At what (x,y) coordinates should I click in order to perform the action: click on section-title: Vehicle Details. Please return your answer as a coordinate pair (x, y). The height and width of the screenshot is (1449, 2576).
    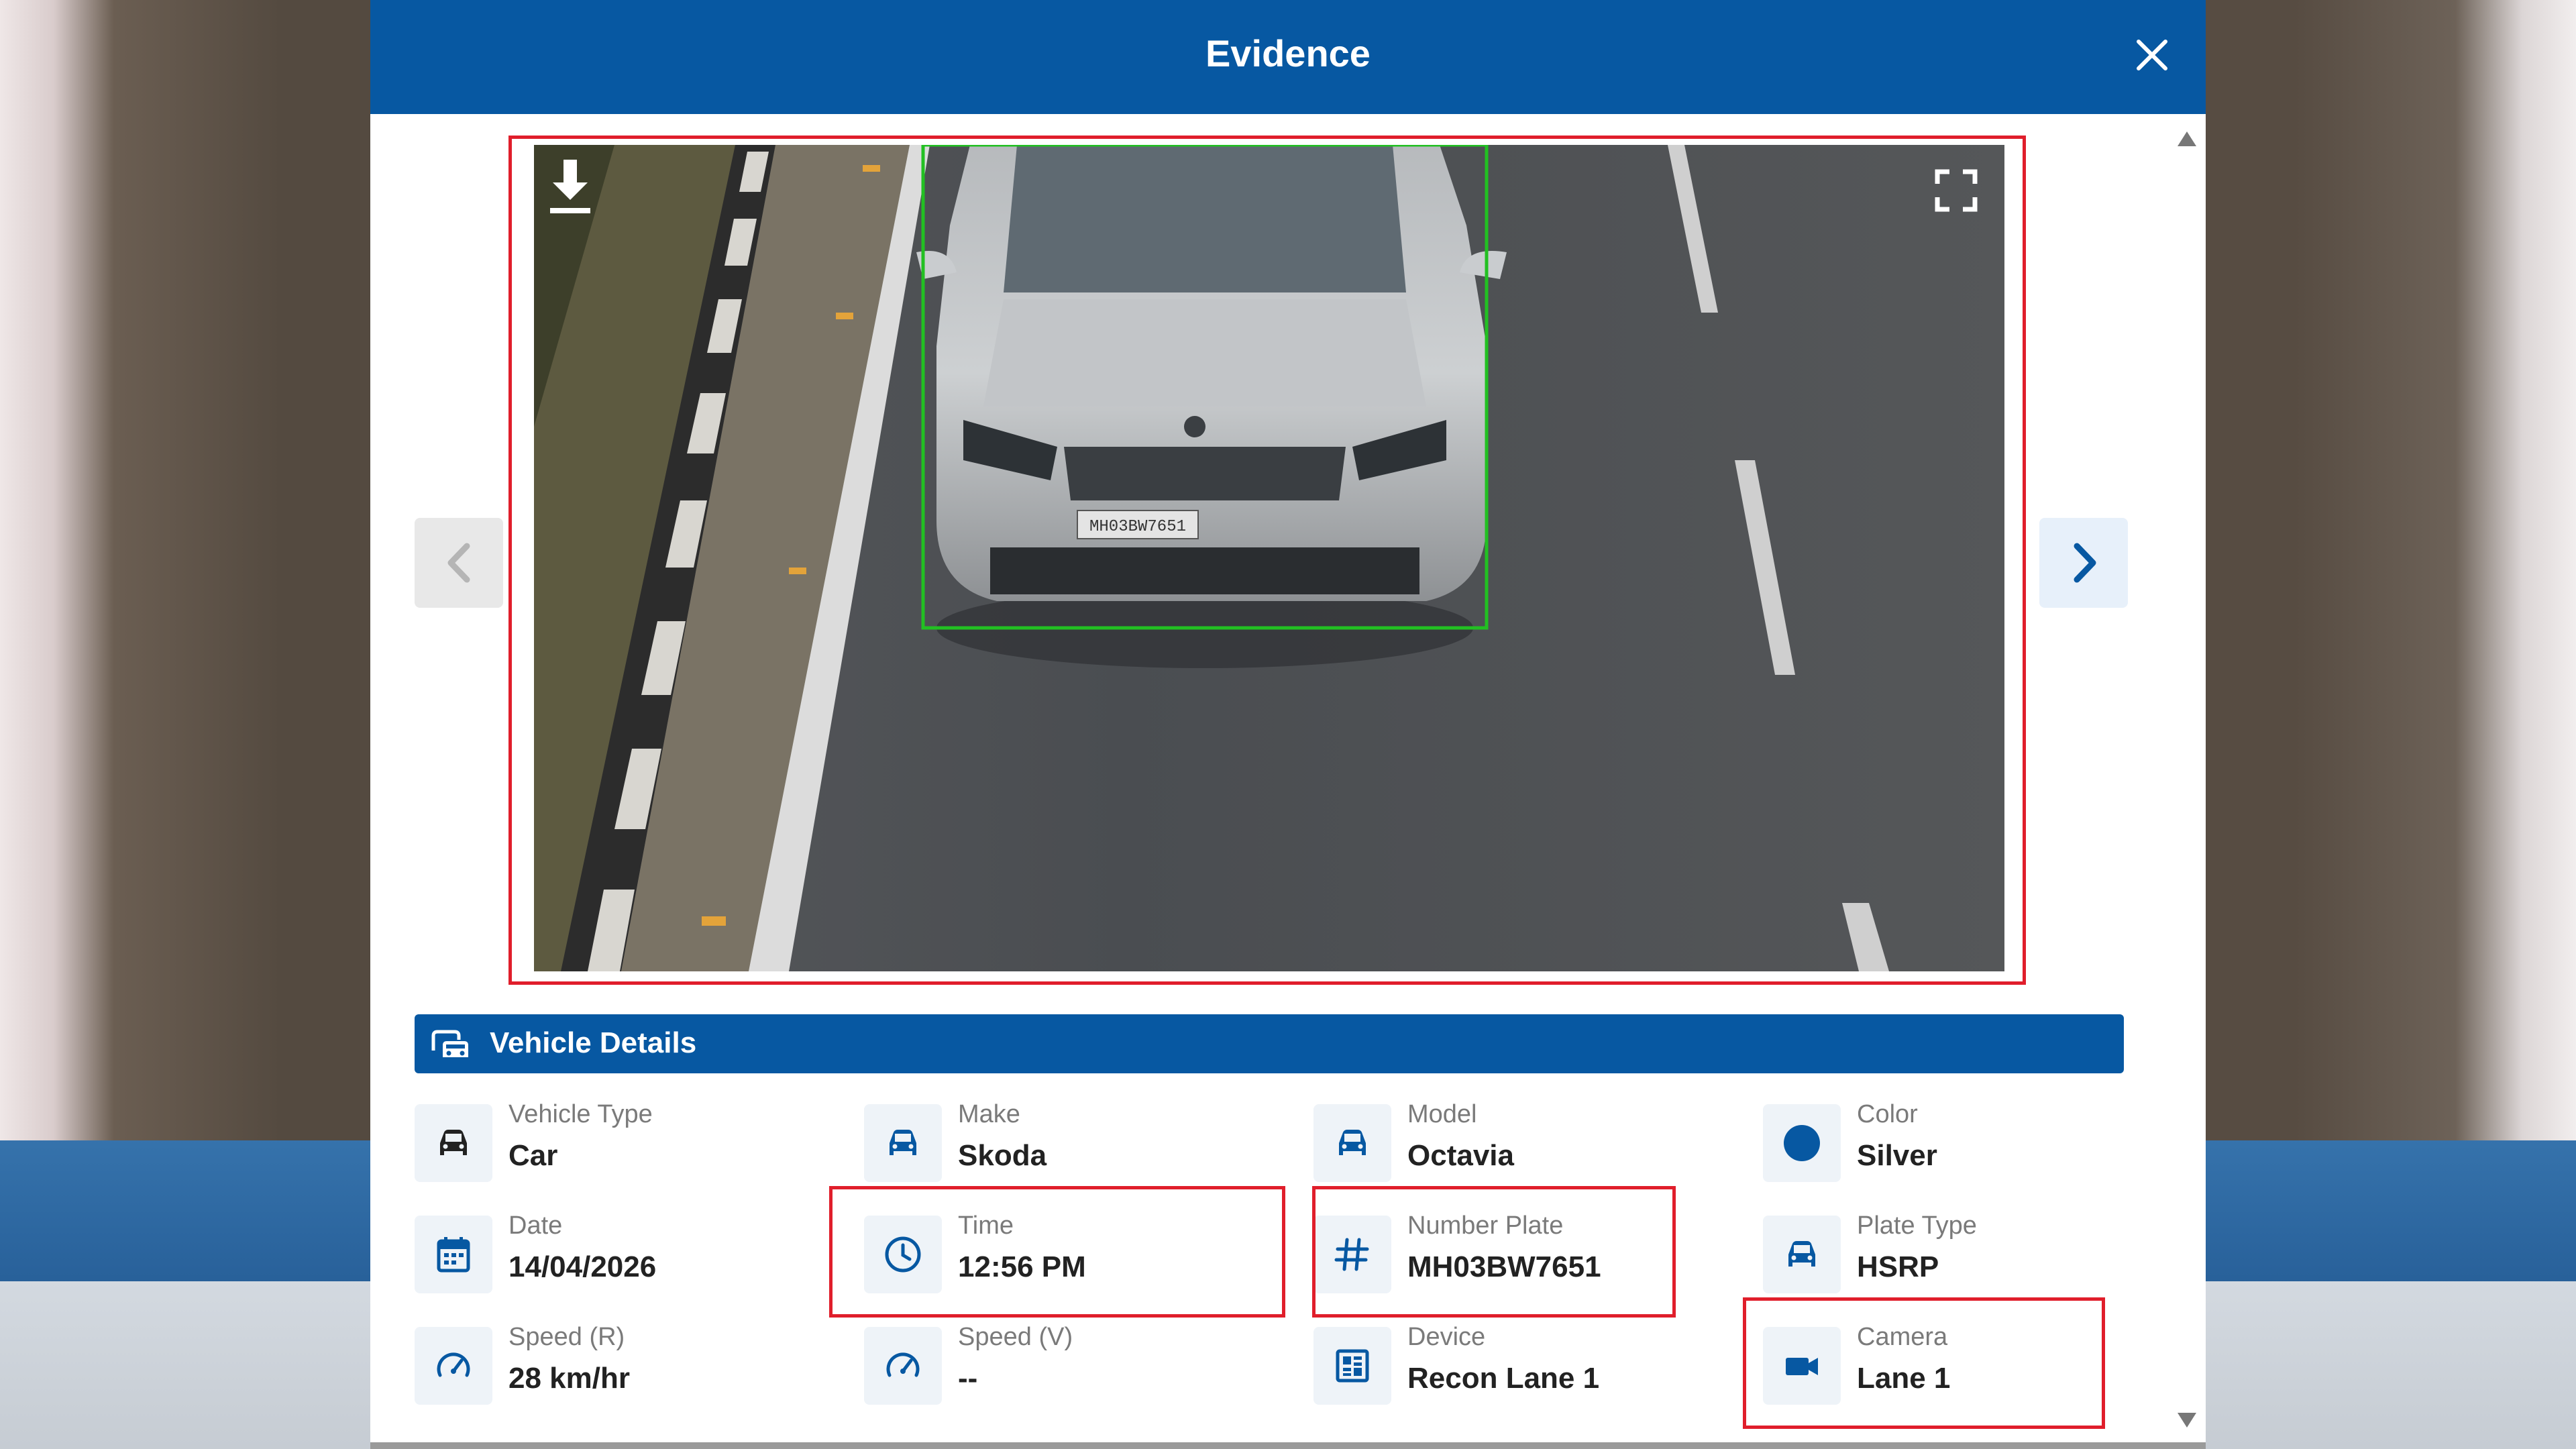
    Looking at the image, I should click on (593, 1042).